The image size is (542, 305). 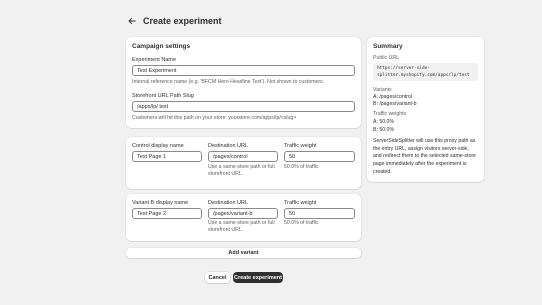 What do you see at coordinates (160, 203) in the screenshot?
I see `variant-b-name-label: Variant B display name` at bounding box center [160, 203].